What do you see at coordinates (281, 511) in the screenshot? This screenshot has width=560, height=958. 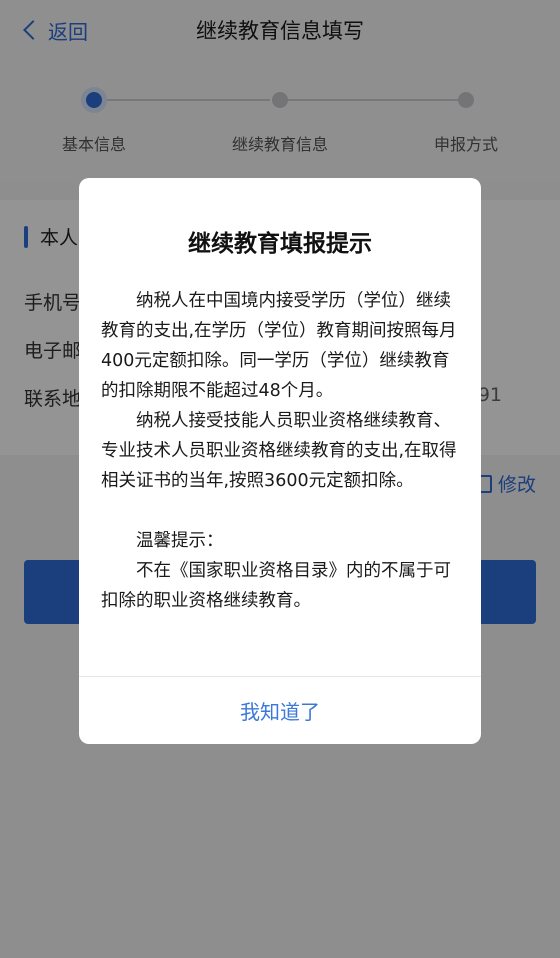 I see `dialog-spacer` at bounding box center [281, 511].